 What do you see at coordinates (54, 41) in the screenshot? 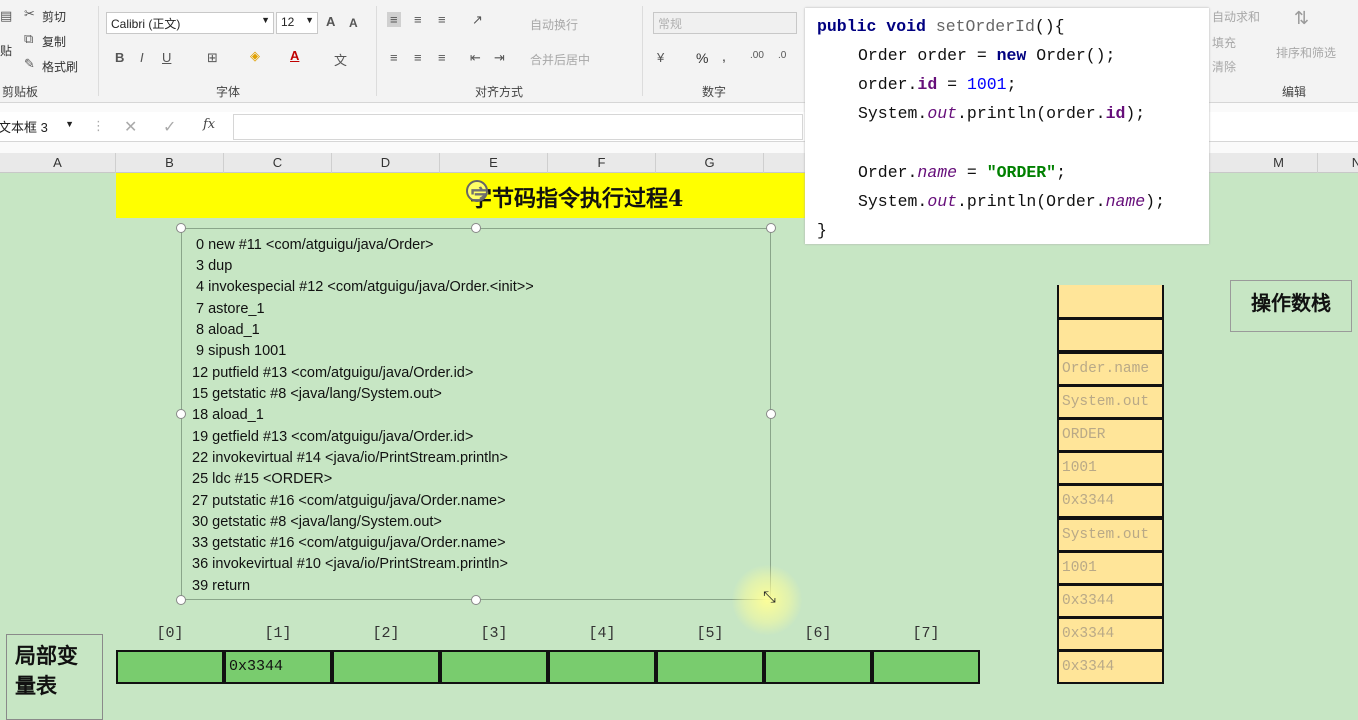
I see `copy-button: 复制` at bounding box center [54, 41].